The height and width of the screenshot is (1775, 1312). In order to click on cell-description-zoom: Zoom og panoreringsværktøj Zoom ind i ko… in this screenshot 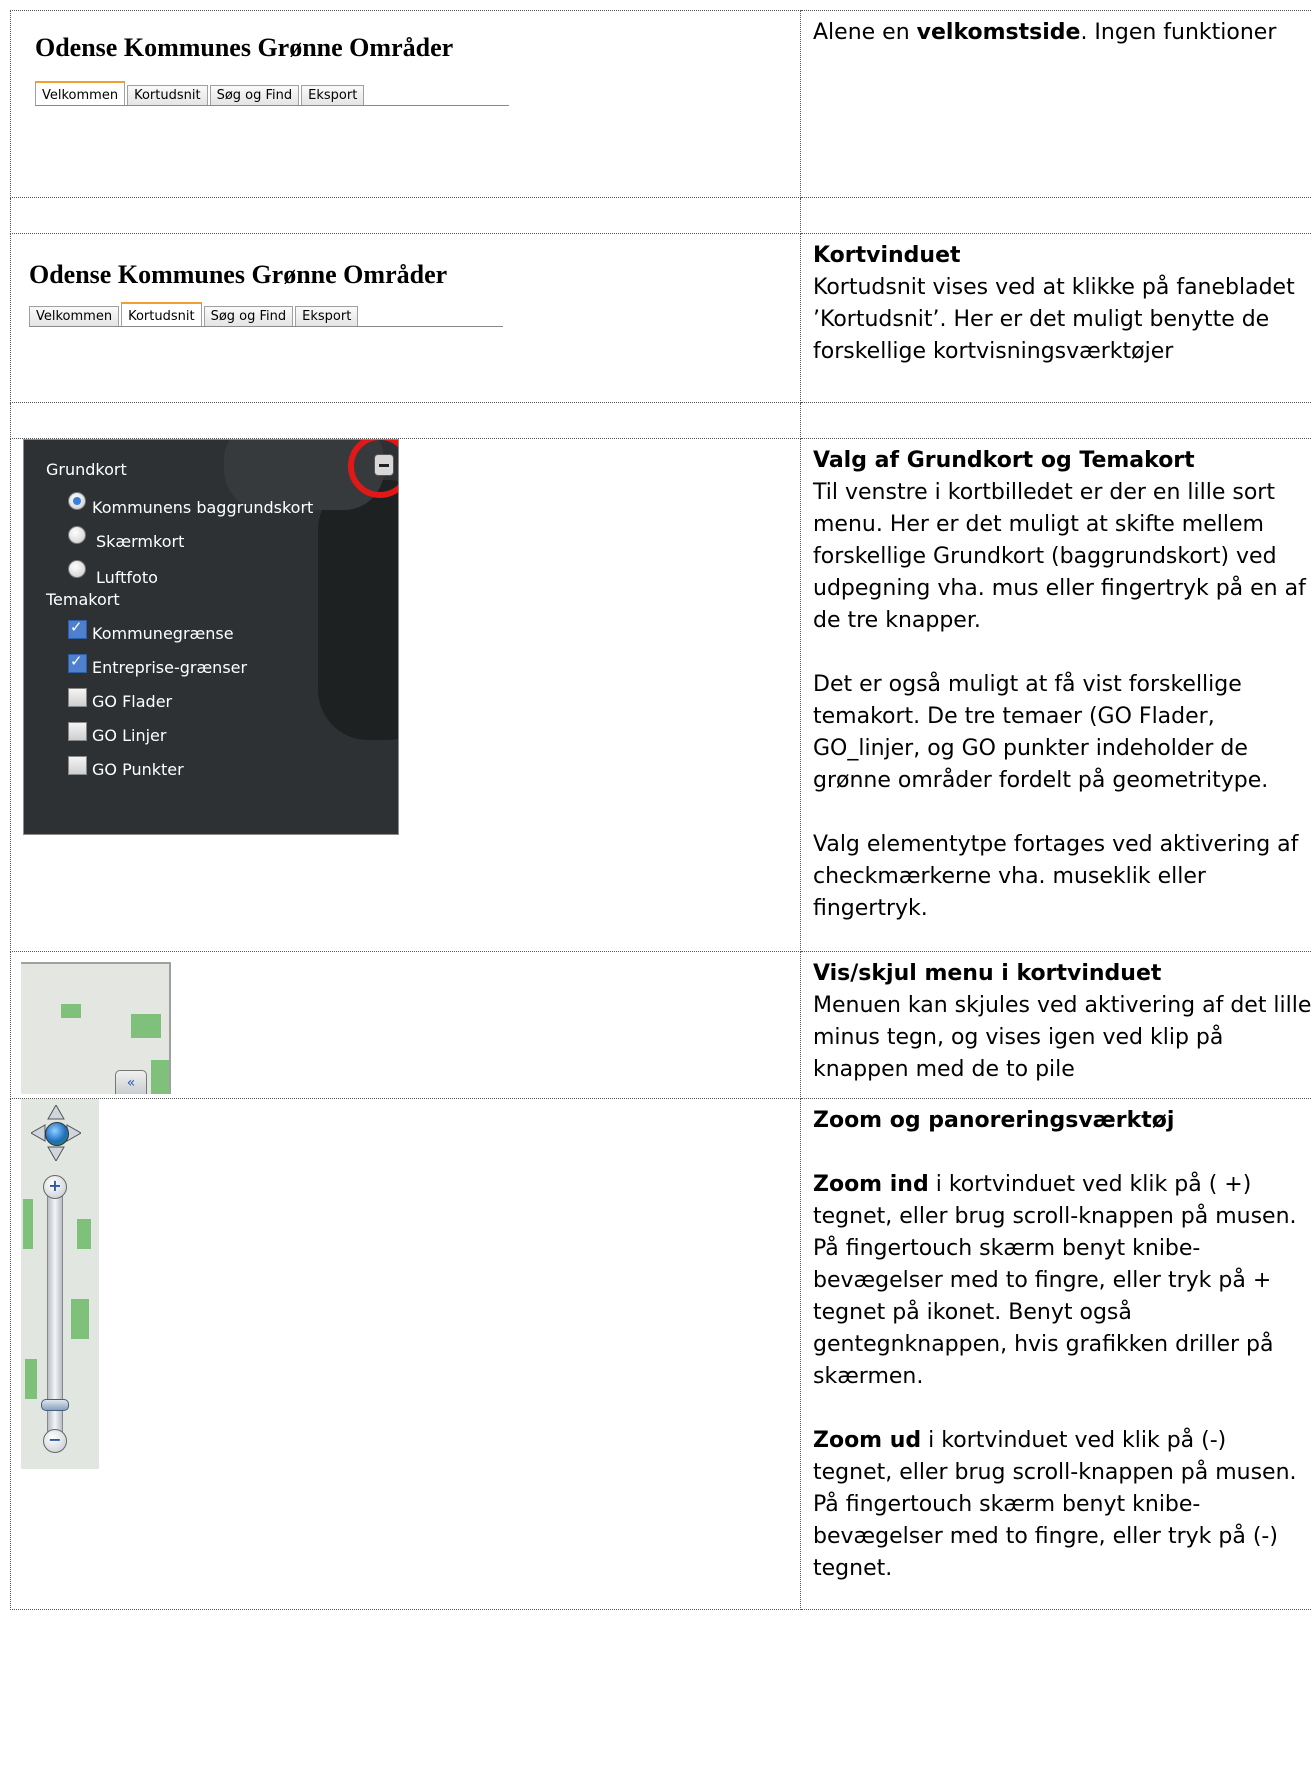, I will do `click(1056, 1354)`.